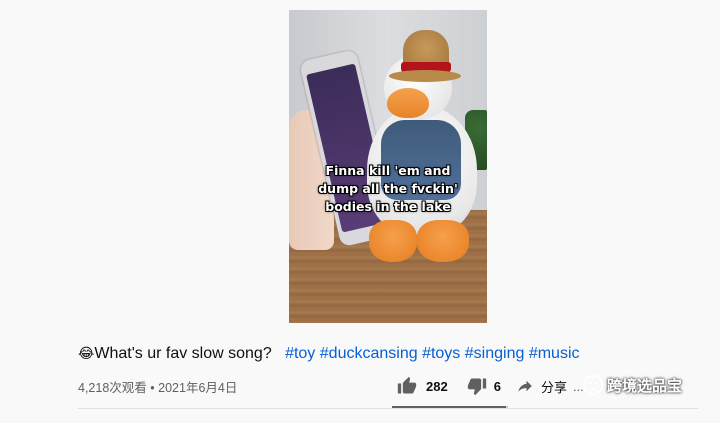 Image resolution: width=720 pixels, height=423 pixels. I want to click on thumbs-down-icon, so click(476, 387).